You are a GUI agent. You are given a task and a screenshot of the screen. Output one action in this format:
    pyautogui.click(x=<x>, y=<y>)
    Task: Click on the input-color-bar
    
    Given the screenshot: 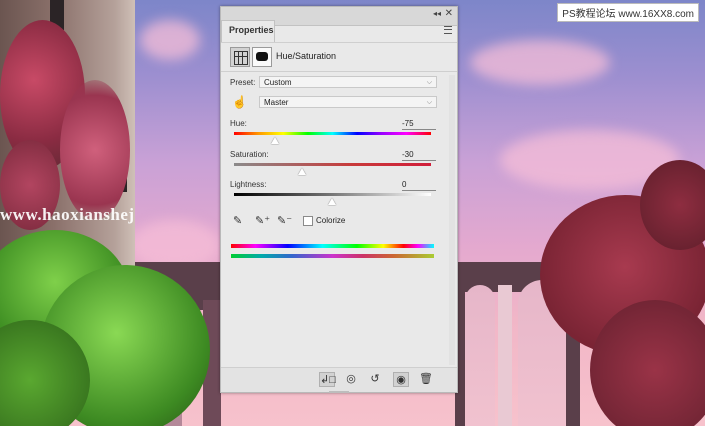 What is the action you would take?
    pyautogui.click(x=332, y=246)
    